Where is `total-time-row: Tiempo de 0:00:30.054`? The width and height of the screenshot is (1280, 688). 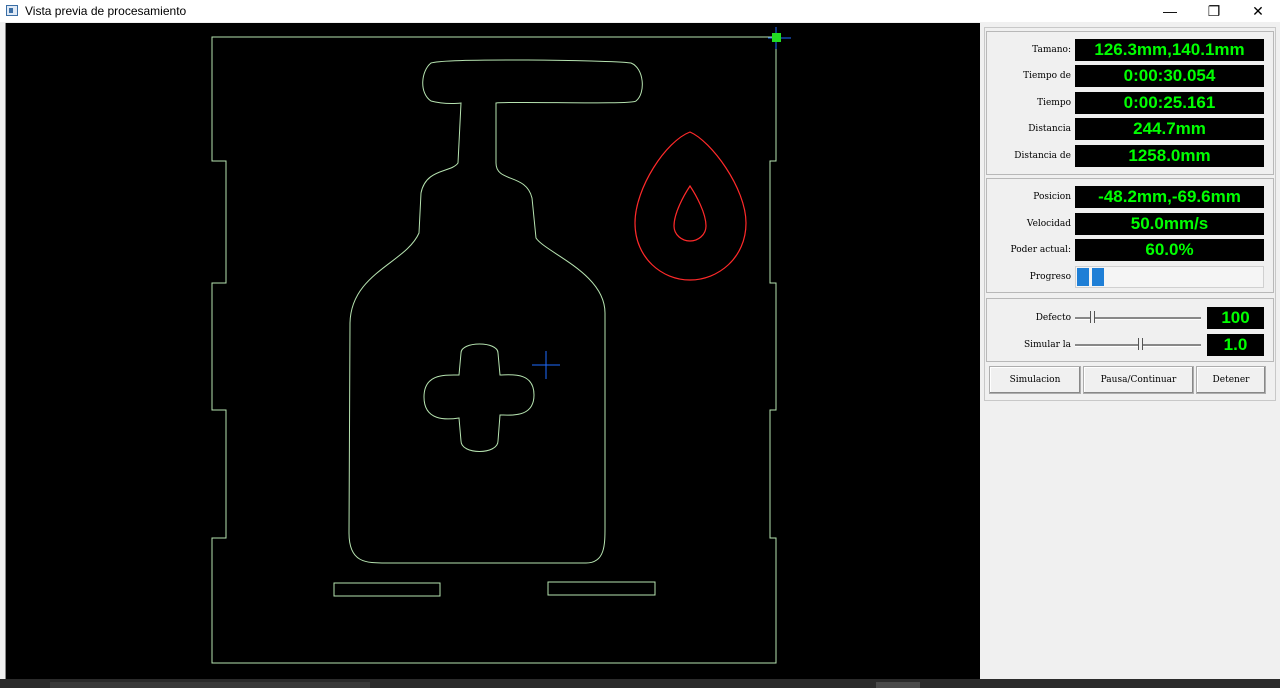 total-time-row: Tiempo de 0:00:30.054 is located at coordinates (1131, 76).